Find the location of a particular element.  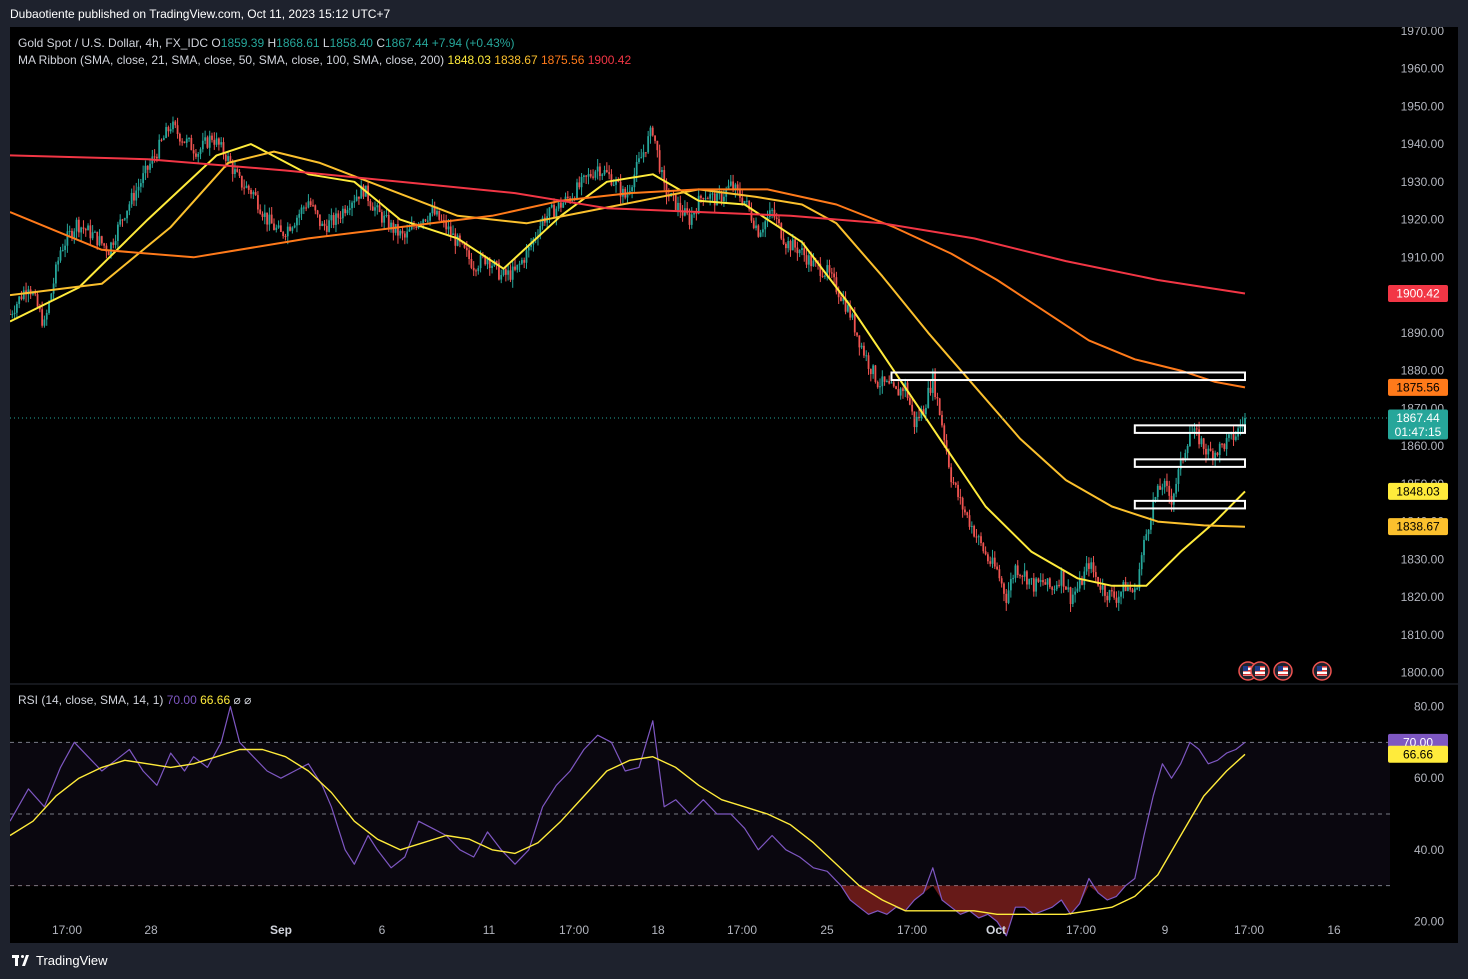

price-tick-label: 1810.00 is located at coordinates (1423, 635).